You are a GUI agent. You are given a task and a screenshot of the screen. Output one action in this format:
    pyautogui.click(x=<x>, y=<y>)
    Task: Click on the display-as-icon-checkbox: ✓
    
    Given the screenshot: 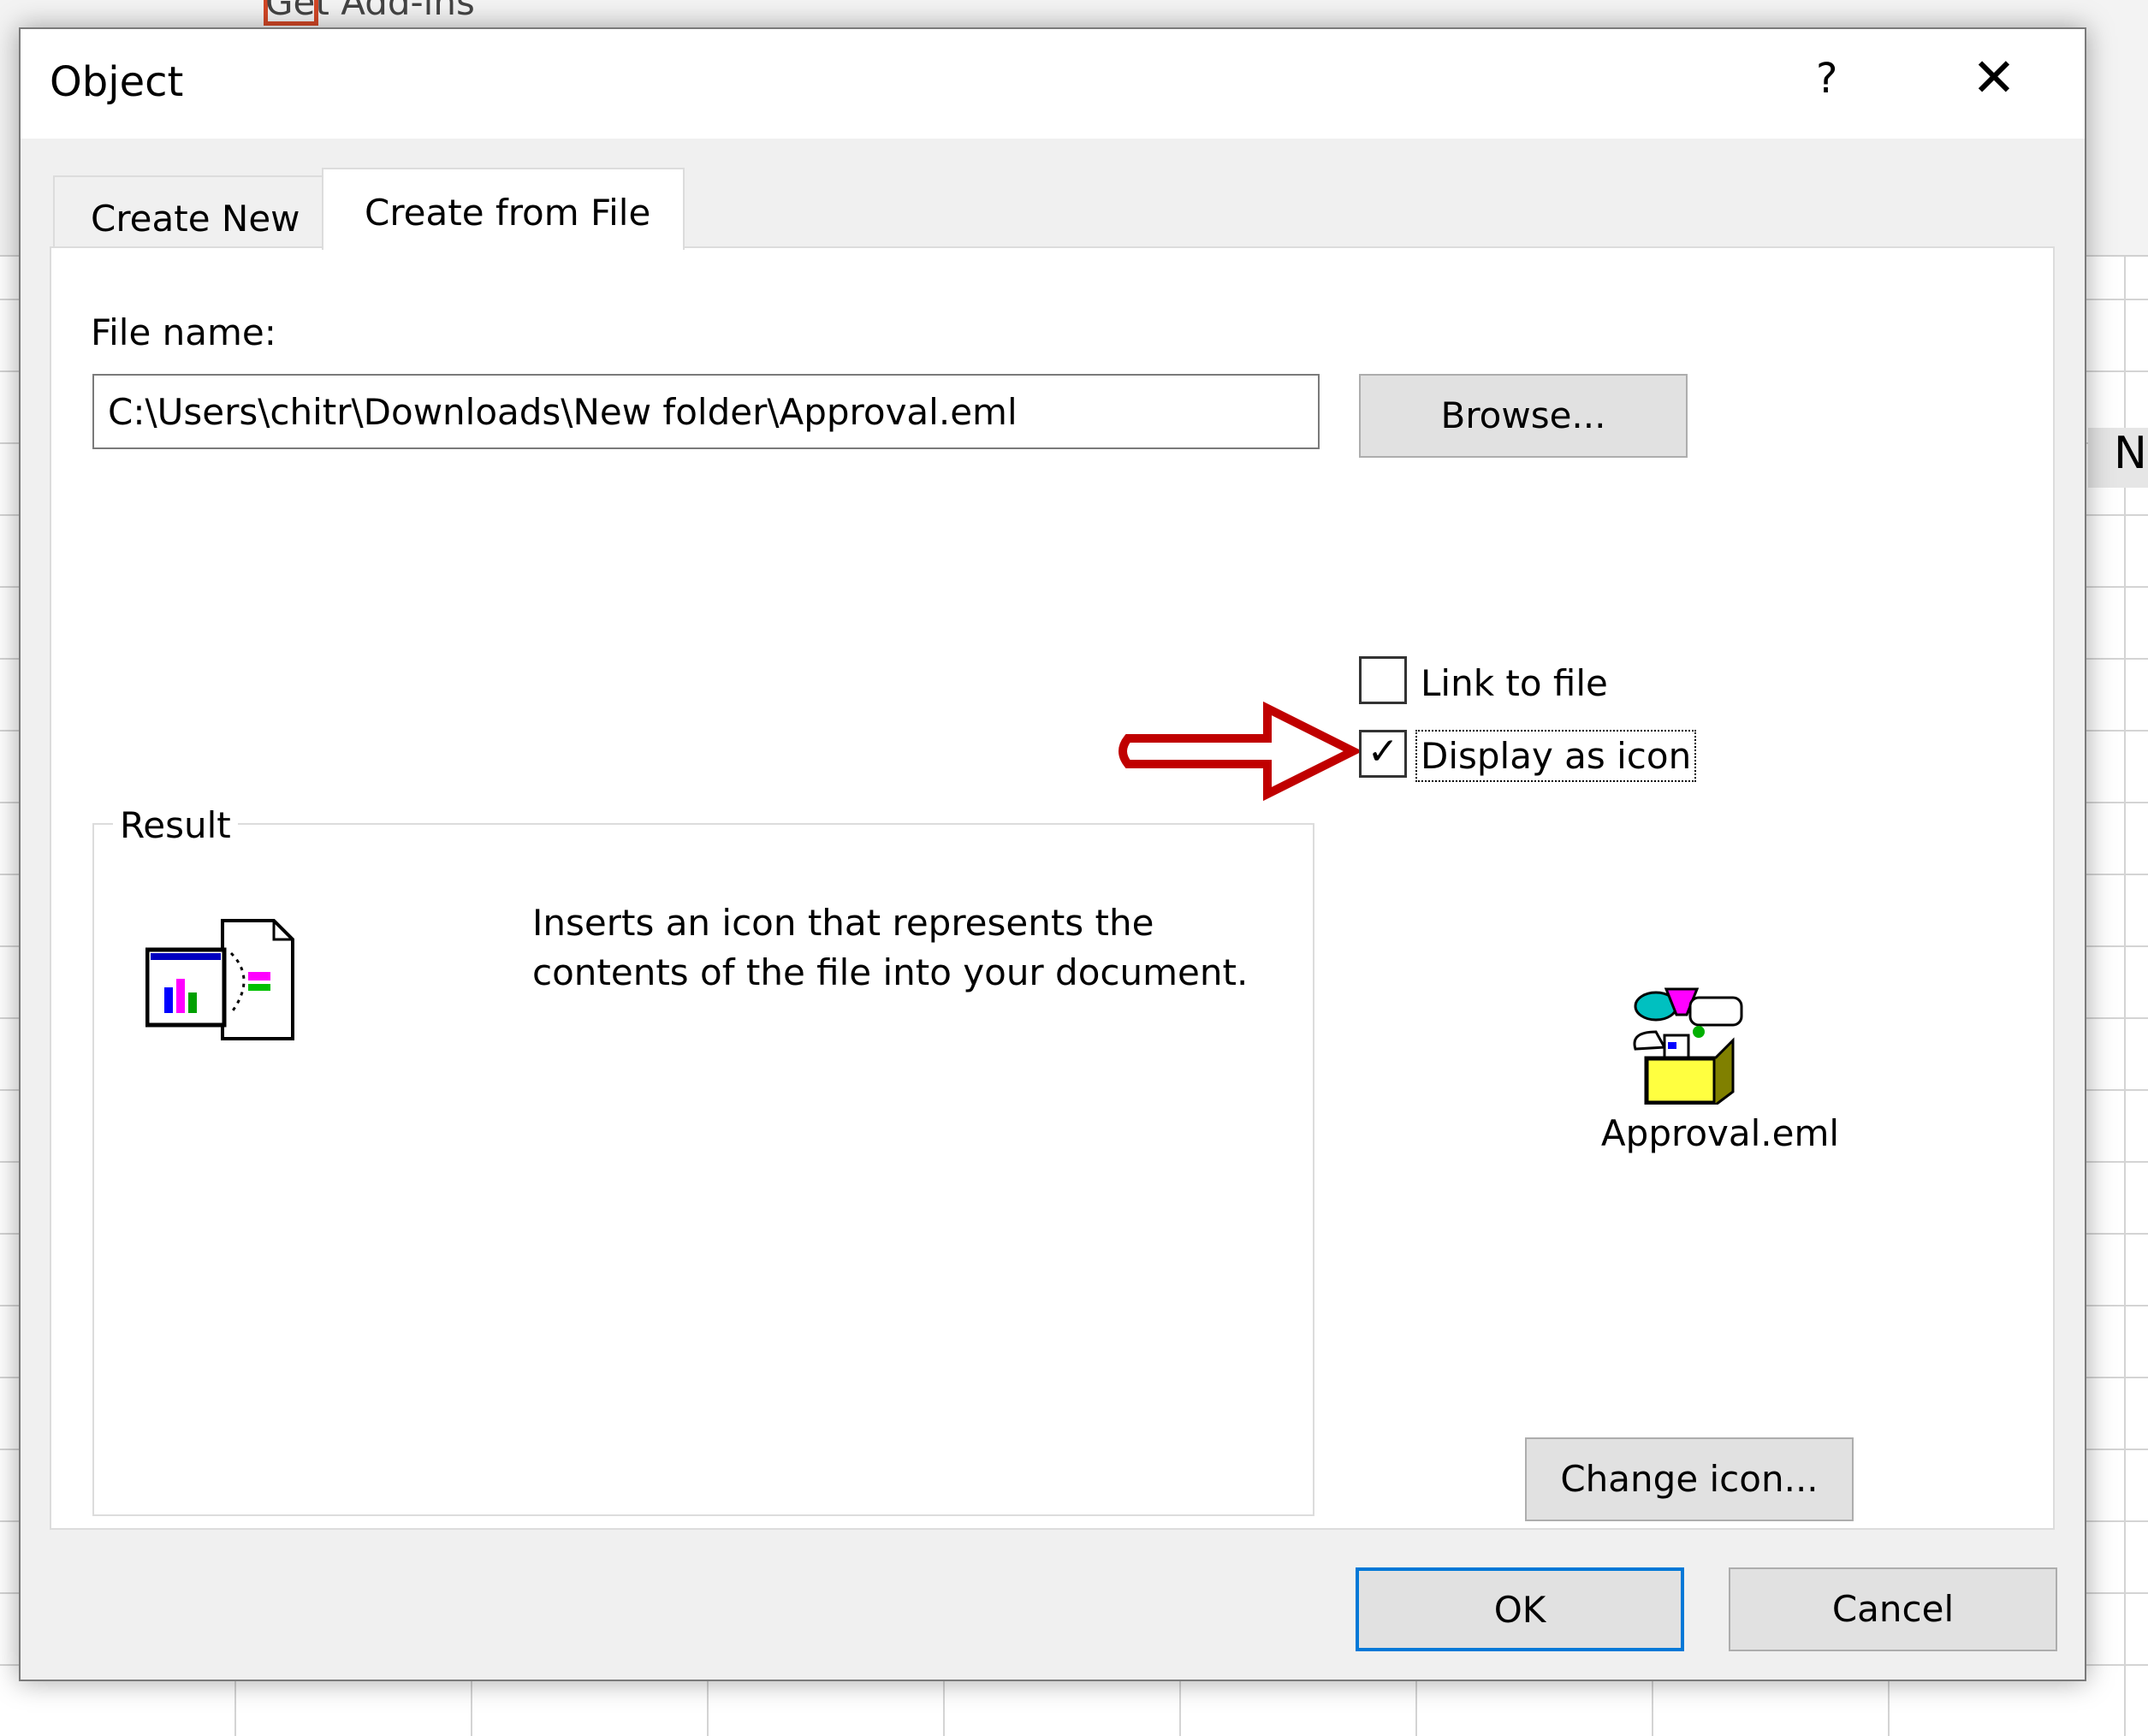 What is the action you would take?
    pyautogui.click(x=1383, y=754)
    